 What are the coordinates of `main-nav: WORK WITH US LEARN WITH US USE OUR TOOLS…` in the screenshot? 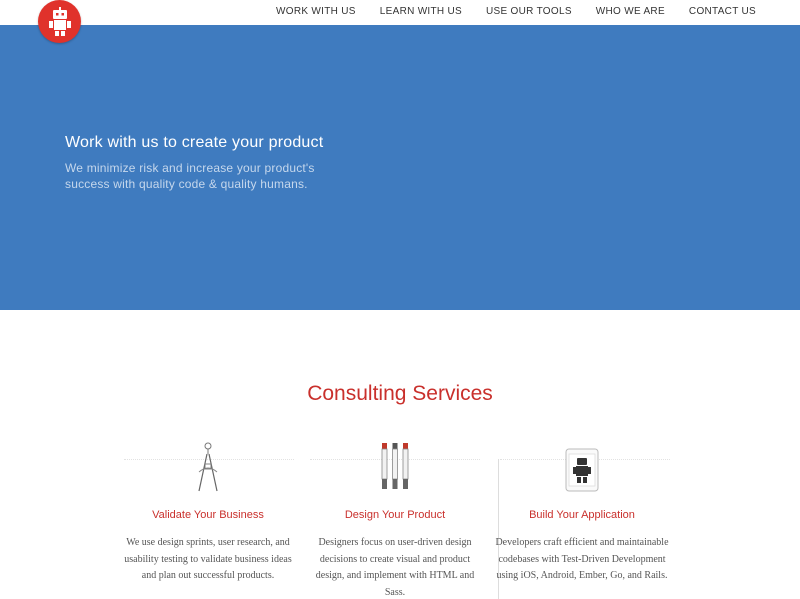 It's located at (504, 11).